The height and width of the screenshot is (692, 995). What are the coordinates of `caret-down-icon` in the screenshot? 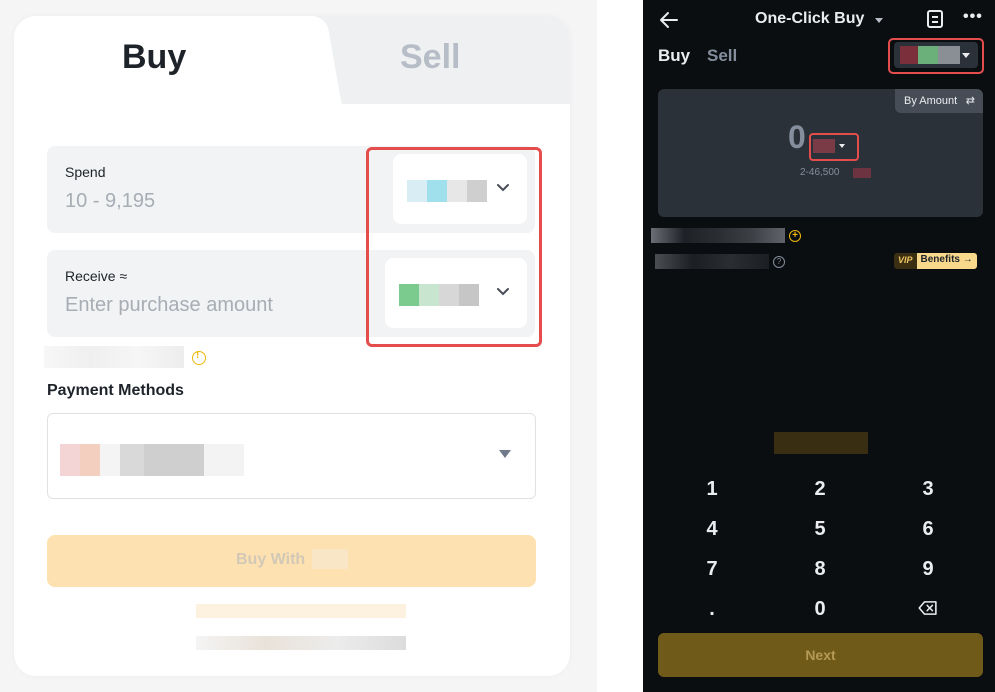 It's located at (505, 454).